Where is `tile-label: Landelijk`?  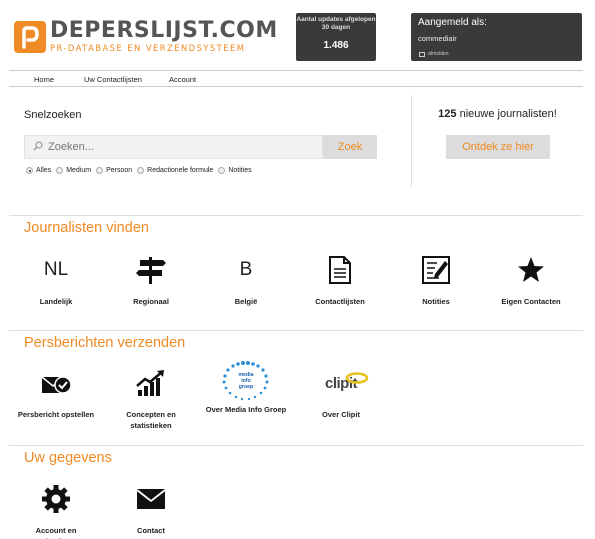 tile-label: Landelijk is located at coordinates (56, 301).